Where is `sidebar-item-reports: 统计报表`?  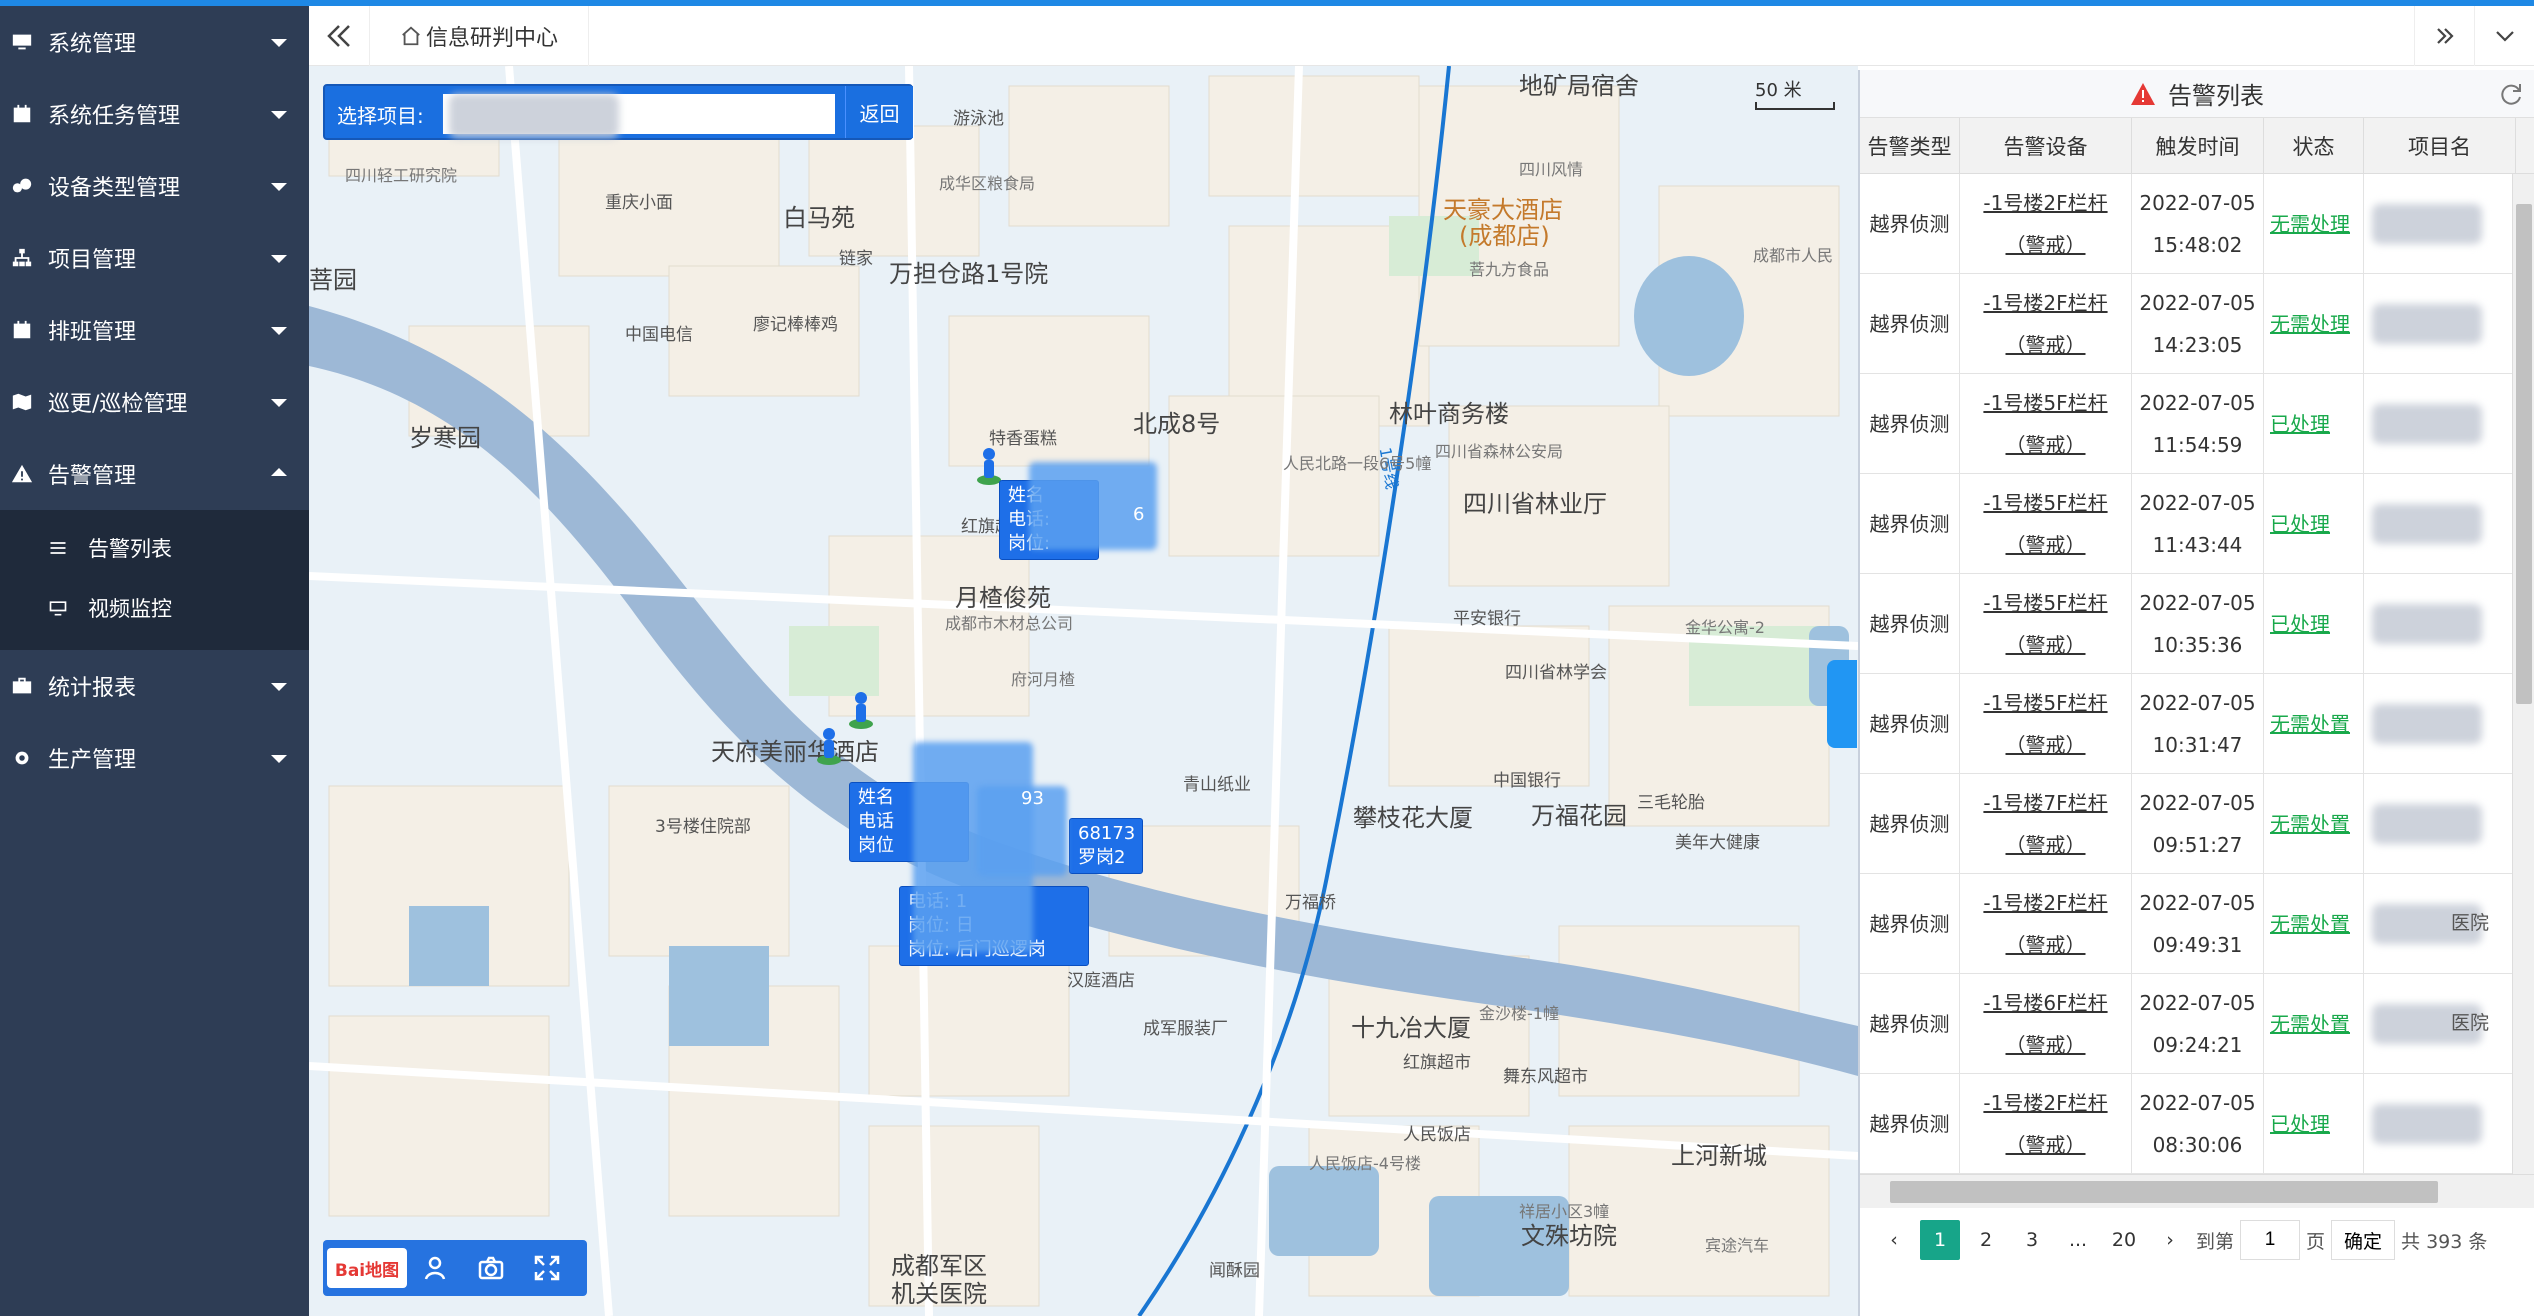 sidebar-item-reports: 统计报表 is located at coordinates (154, 686).